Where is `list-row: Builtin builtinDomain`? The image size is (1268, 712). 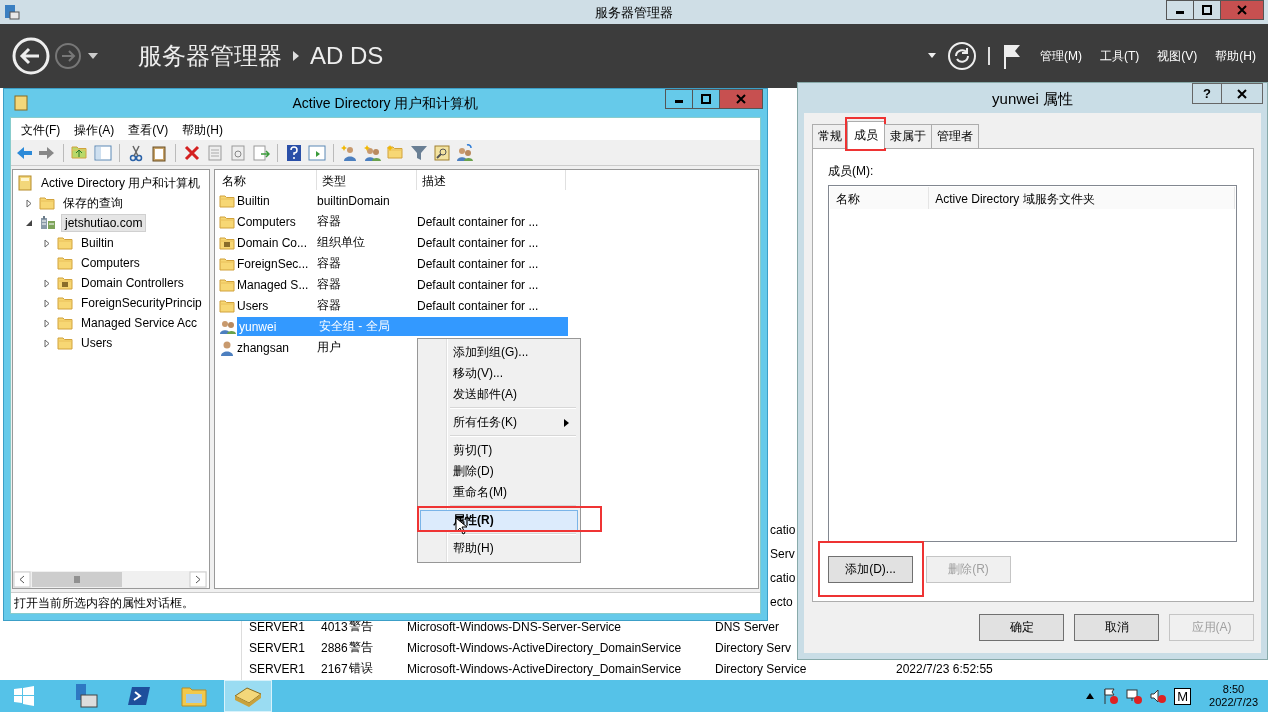 list-row: Builtin builtinDomain is located at coordinates (400, 200).